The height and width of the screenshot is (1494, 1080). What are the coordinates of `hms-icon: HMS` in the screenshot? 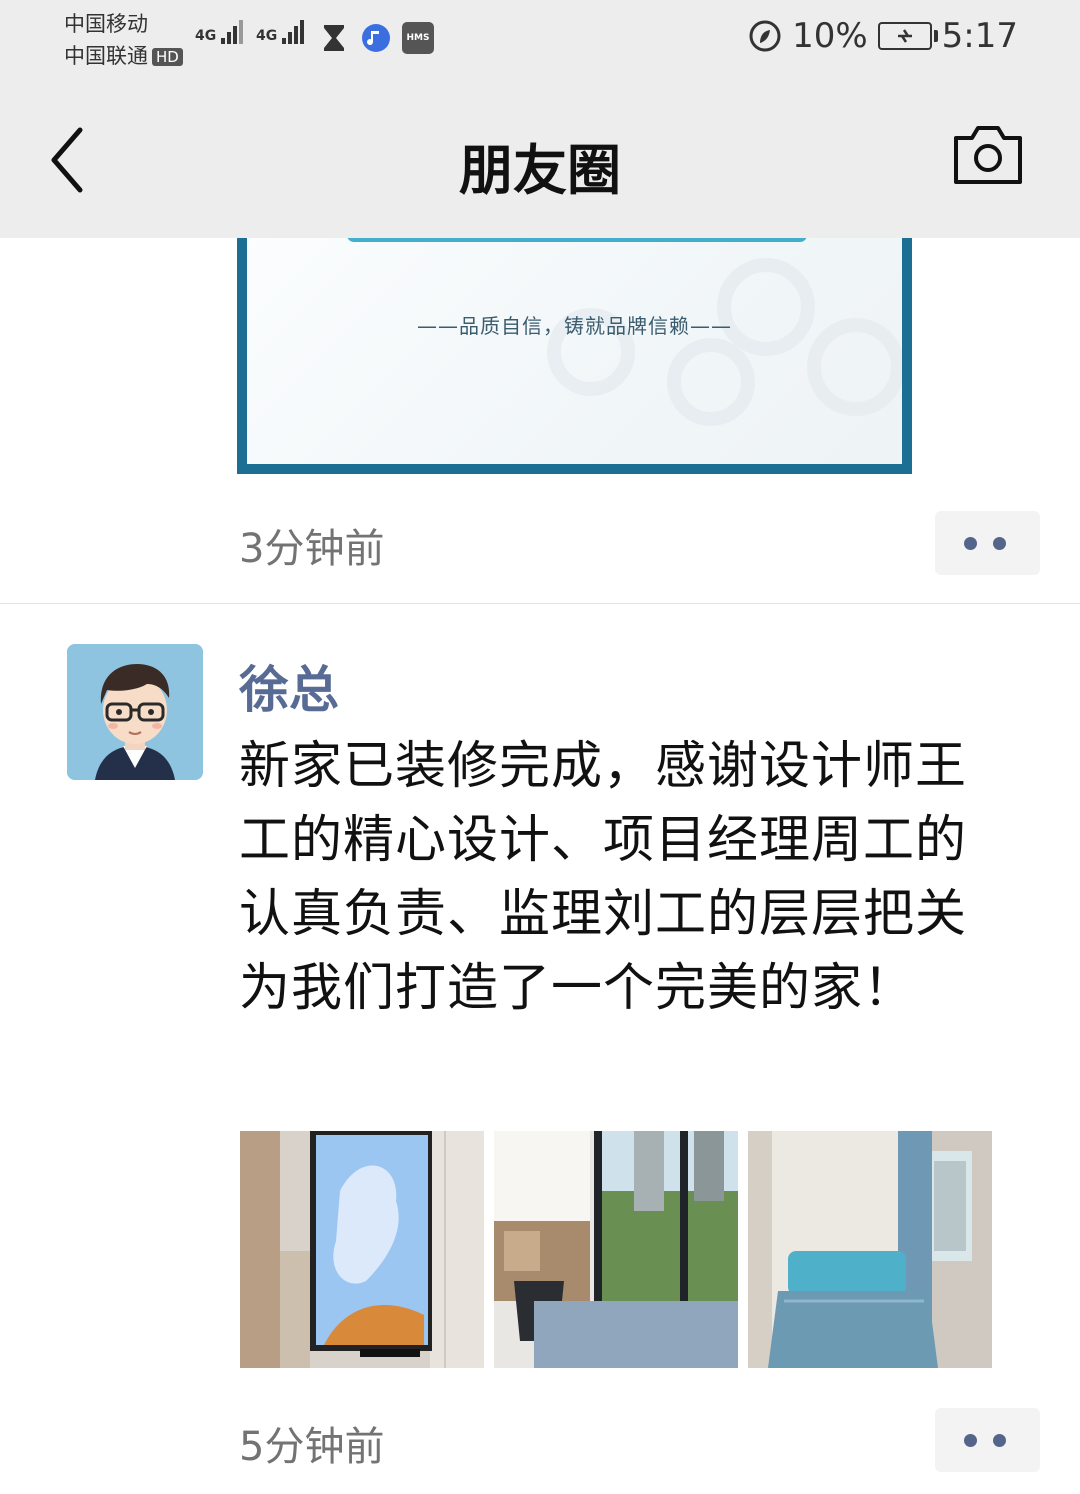 It's located at (418, 38).